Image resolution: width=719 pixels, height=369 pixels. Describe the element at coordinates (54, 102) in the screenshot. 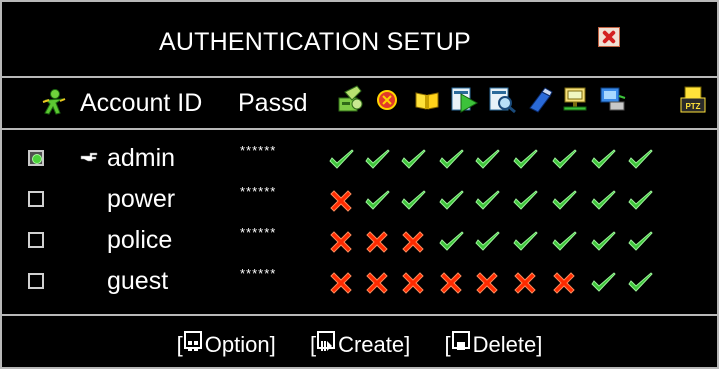

I see `user-icon` at that location.